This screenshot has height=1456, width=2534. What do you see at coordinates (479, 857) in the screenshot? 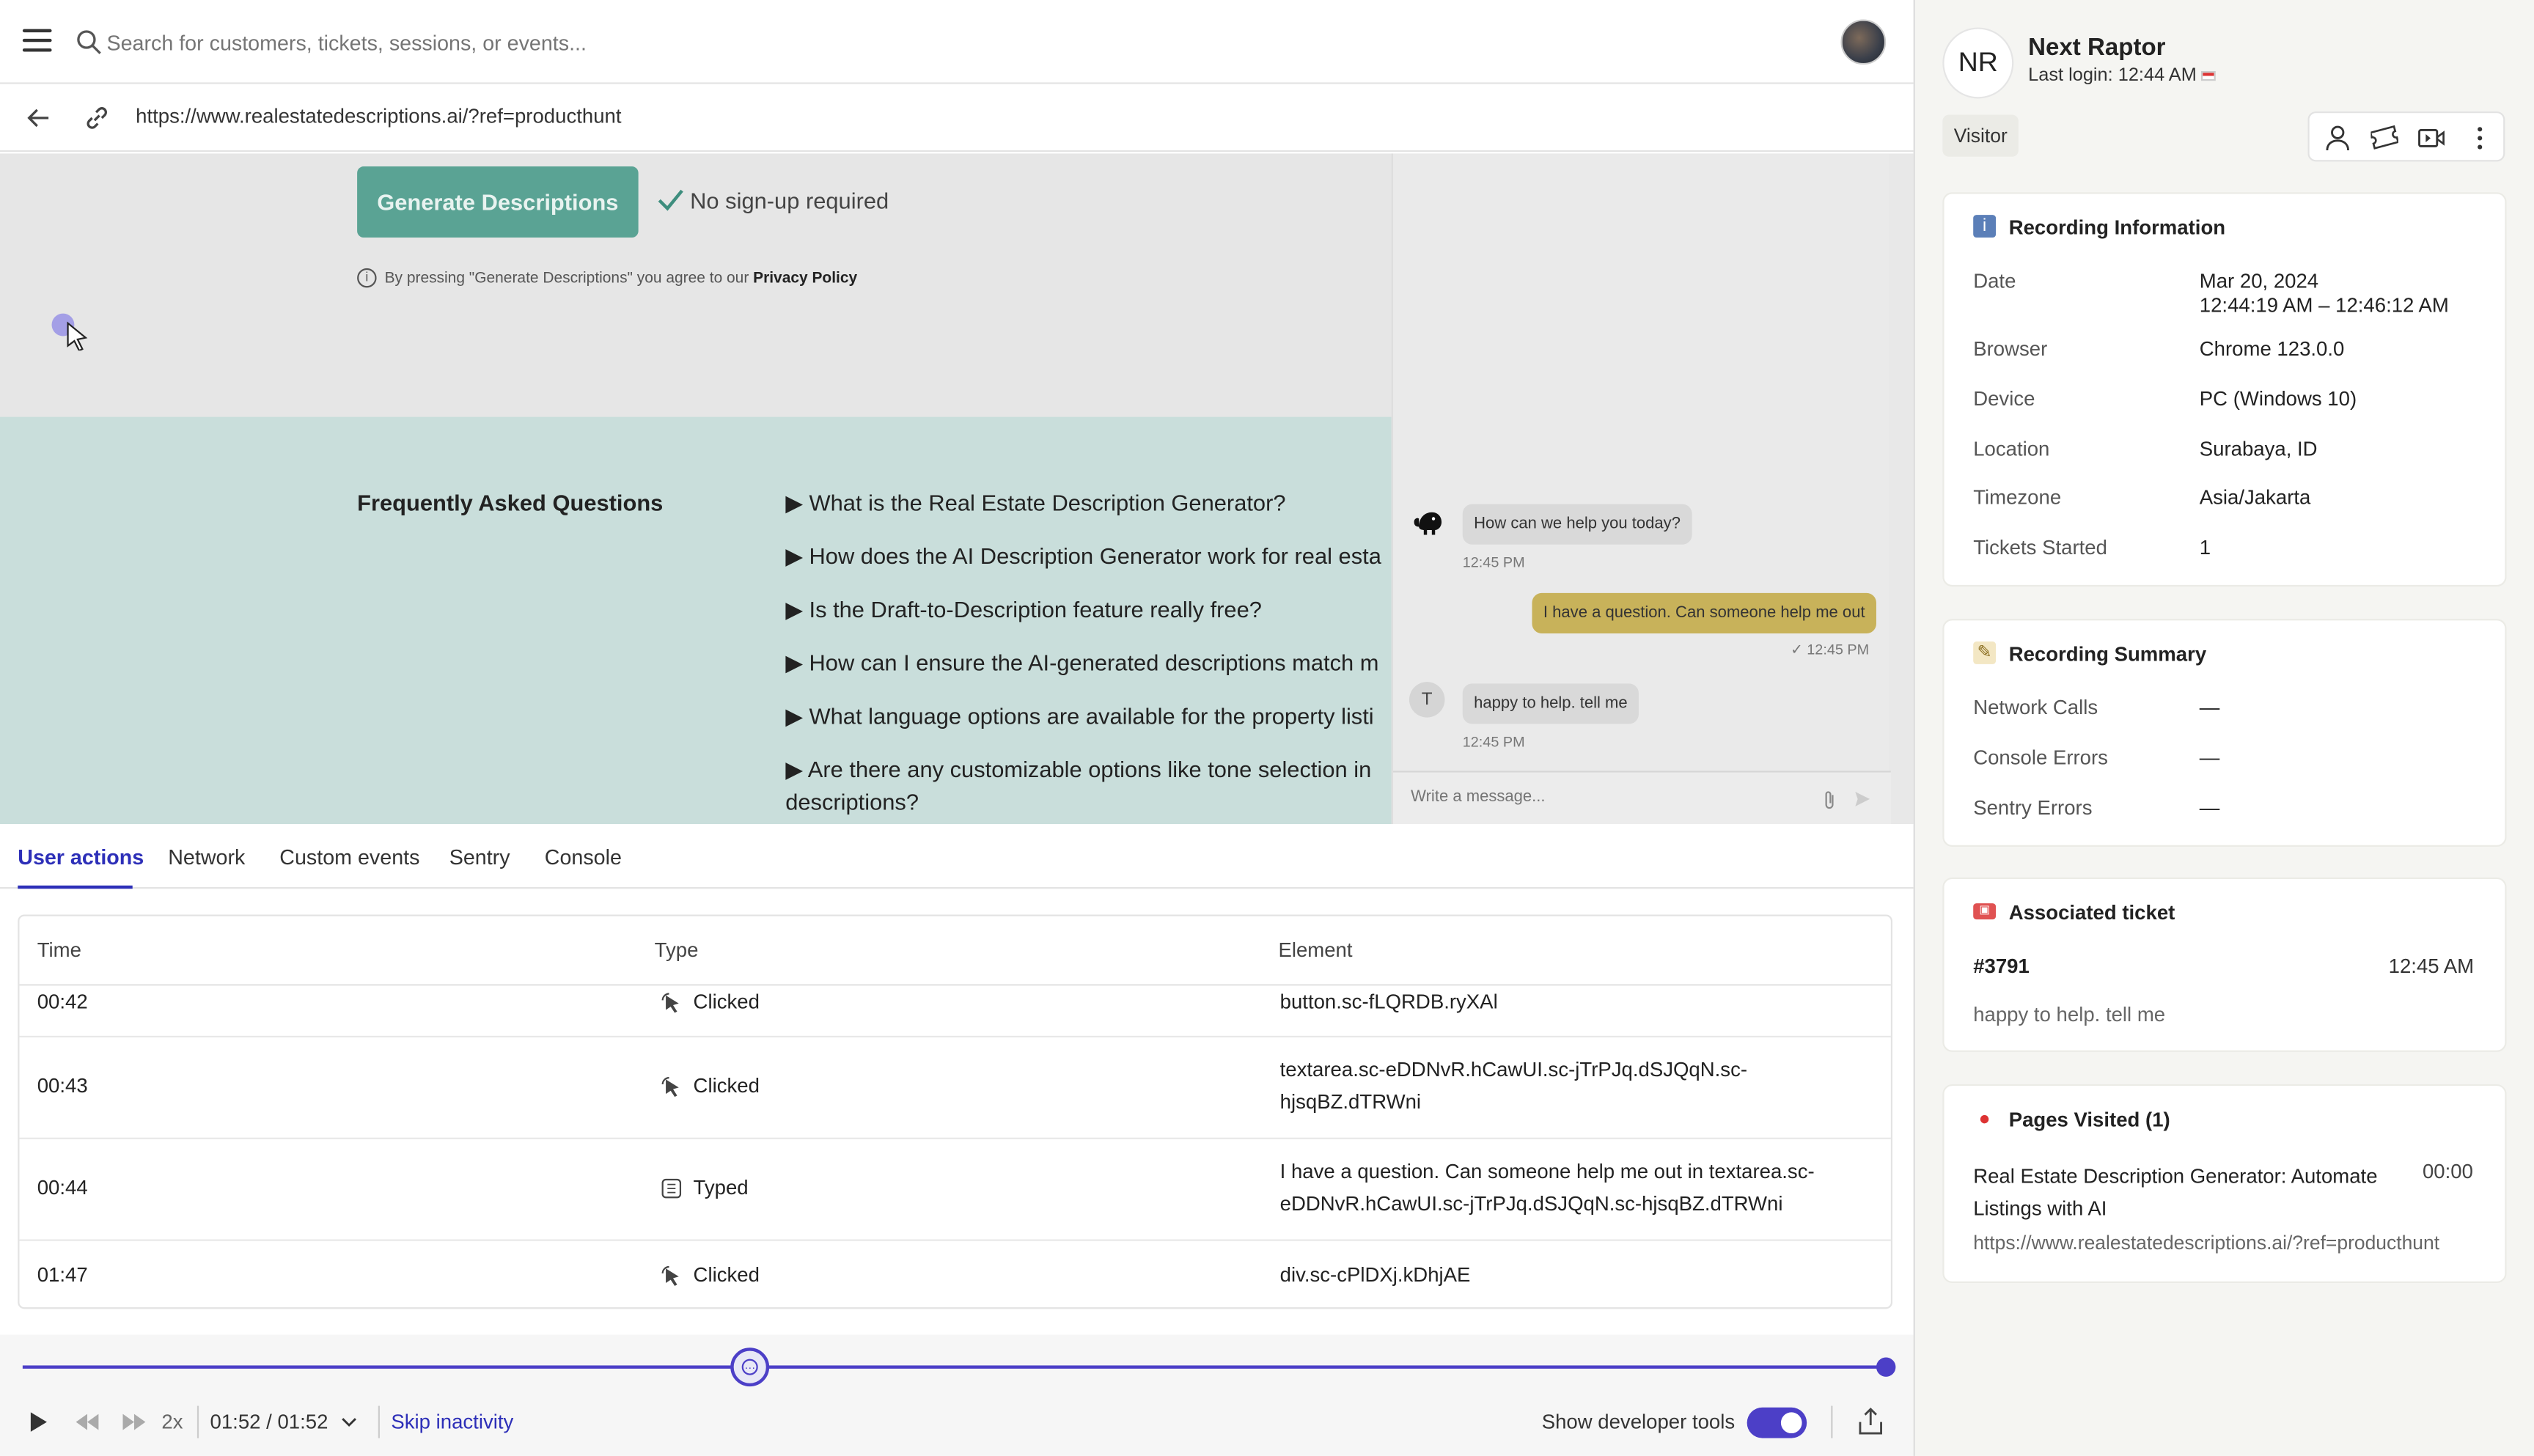
I see `tab-sentry: Sentry` at bounding box center [479, 857].